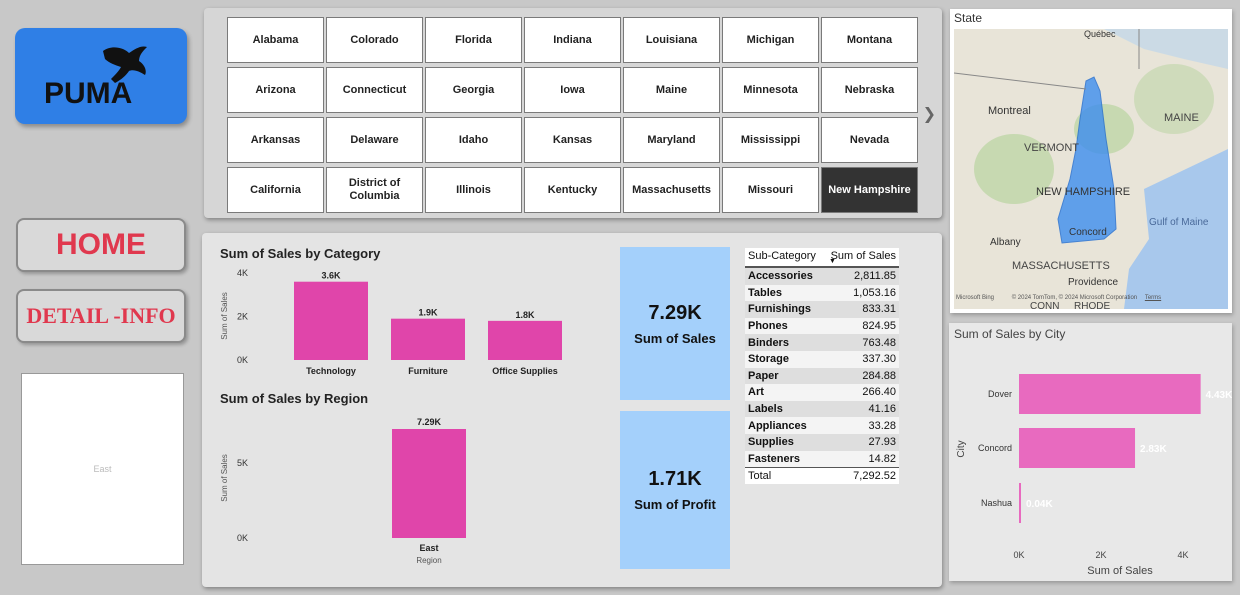 The image size is (1240, 595). I want to click on region-card-label: East, so click(102, 469).